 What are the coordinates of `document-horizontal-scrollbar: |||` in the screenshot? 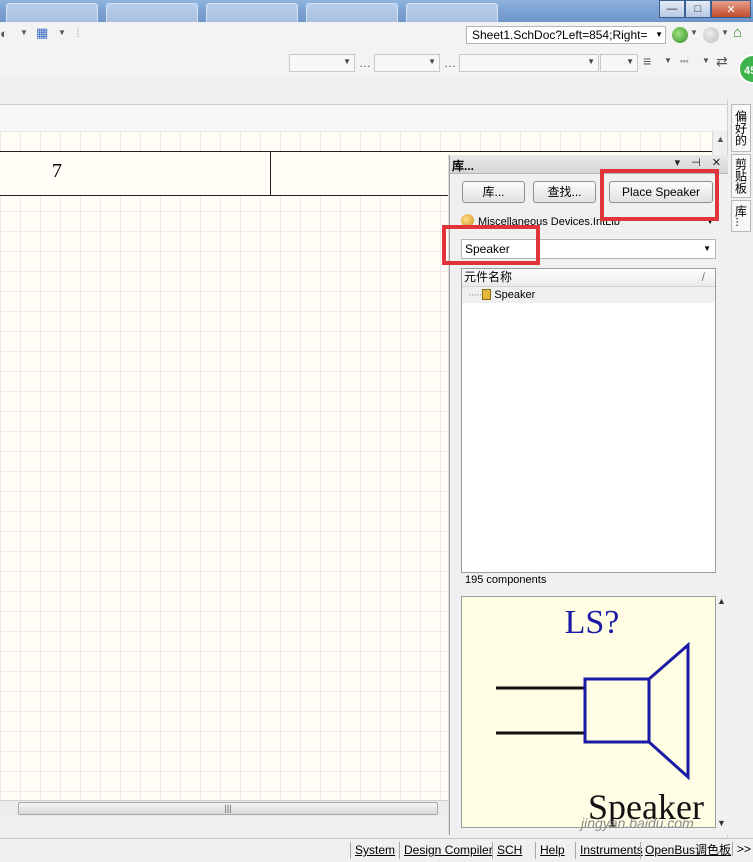 It's located at (230, 808).